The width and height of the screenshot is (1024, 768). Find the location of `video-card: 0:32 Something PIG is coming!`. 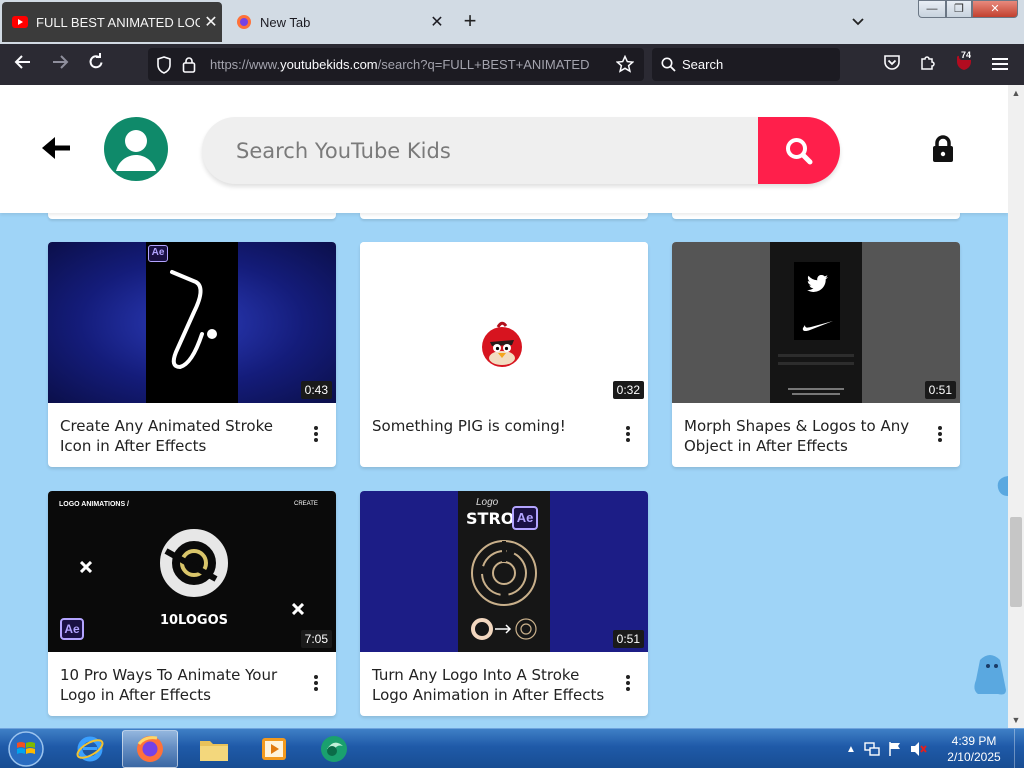

video-card: 0:32 Something PIG is coming! is located at coordinates (504, 354).